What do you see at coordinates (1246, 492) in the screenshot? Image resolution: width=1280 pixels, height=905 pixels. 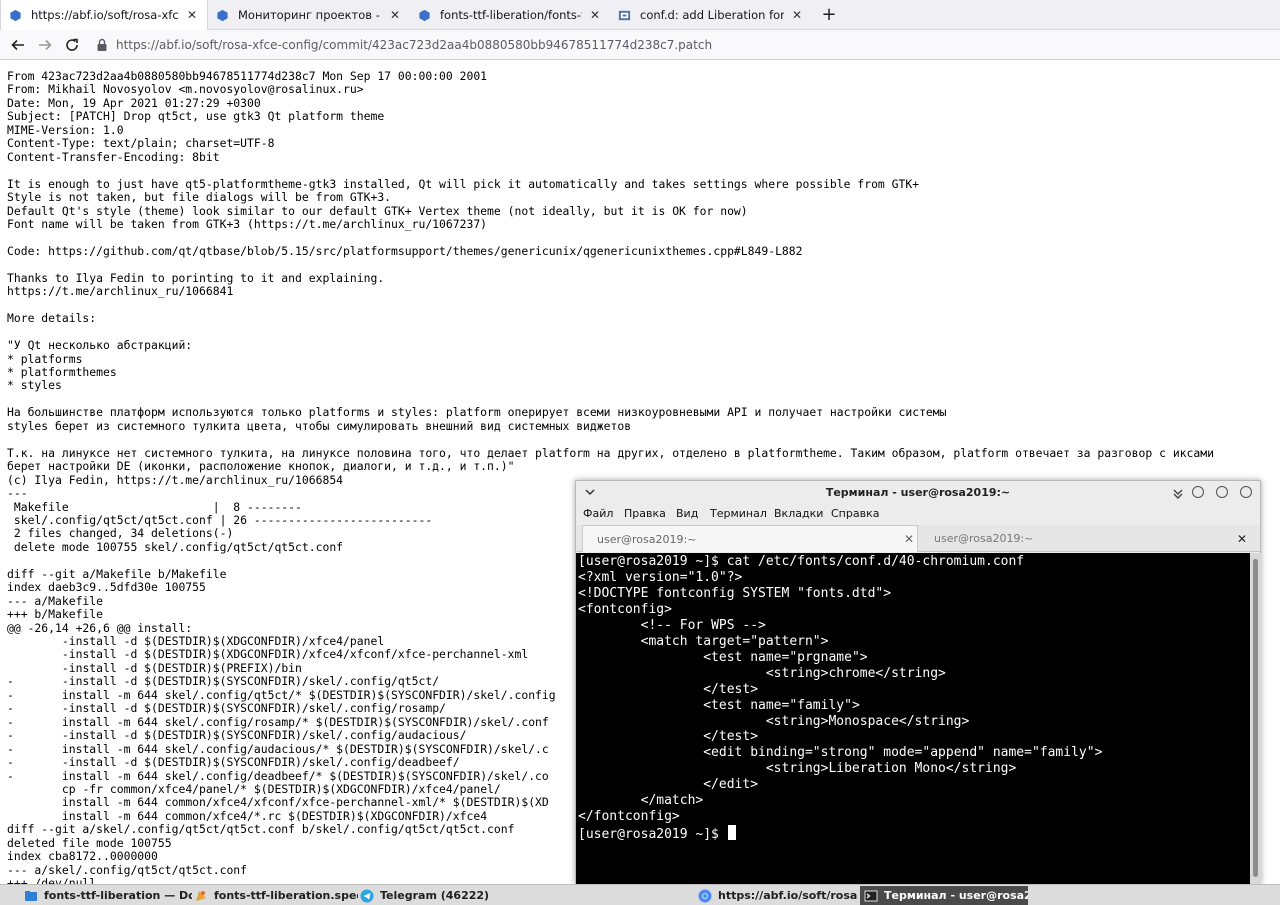 I see `close-window-button` at bounding box center [1246, 492].